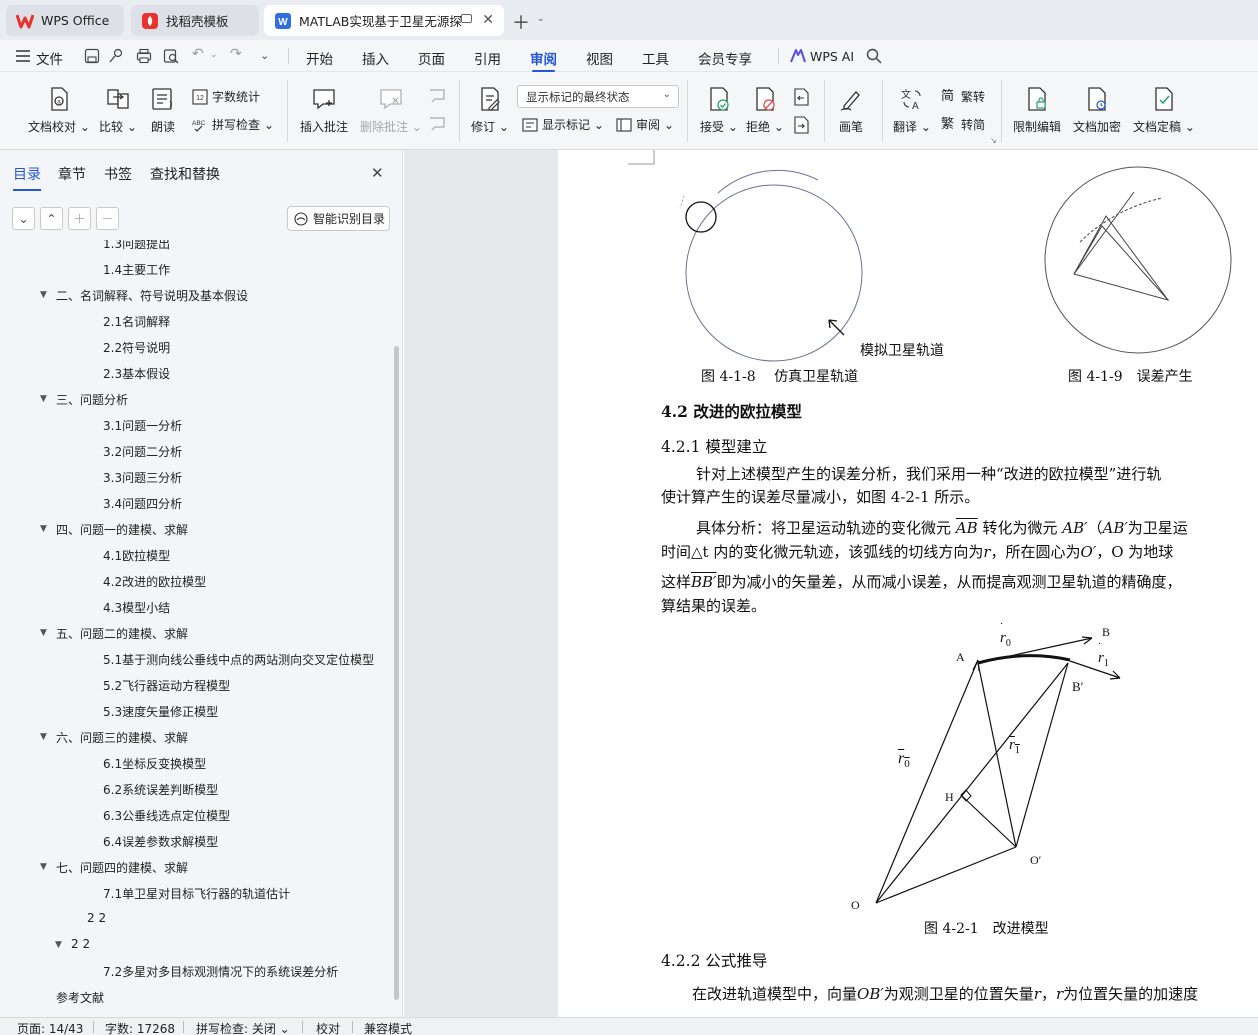 The height and width of the screenshot is (1035, 1258). I want to click on next-comment-icon, so click(437, 124).